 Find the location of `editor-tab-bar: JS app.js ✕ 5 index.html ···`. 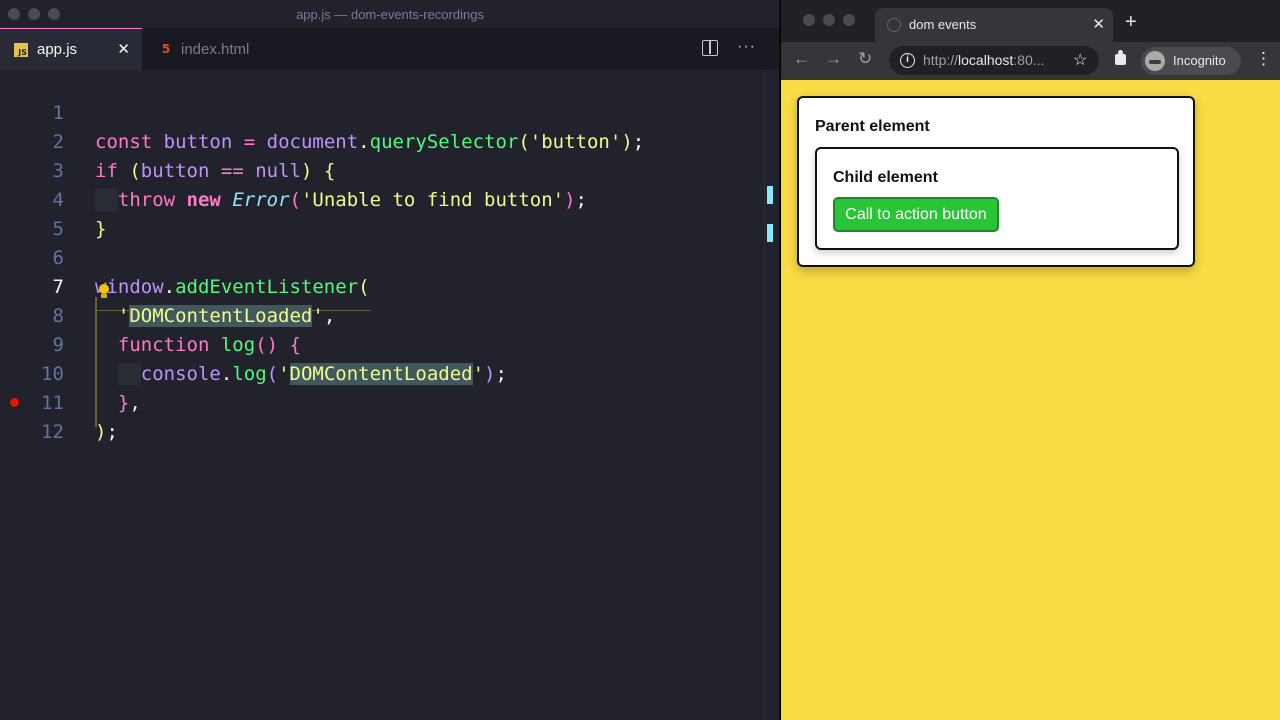

editor-tab-bar: JS app.js ✕ 5 index.html ··· is located at coordinates (389, 49).